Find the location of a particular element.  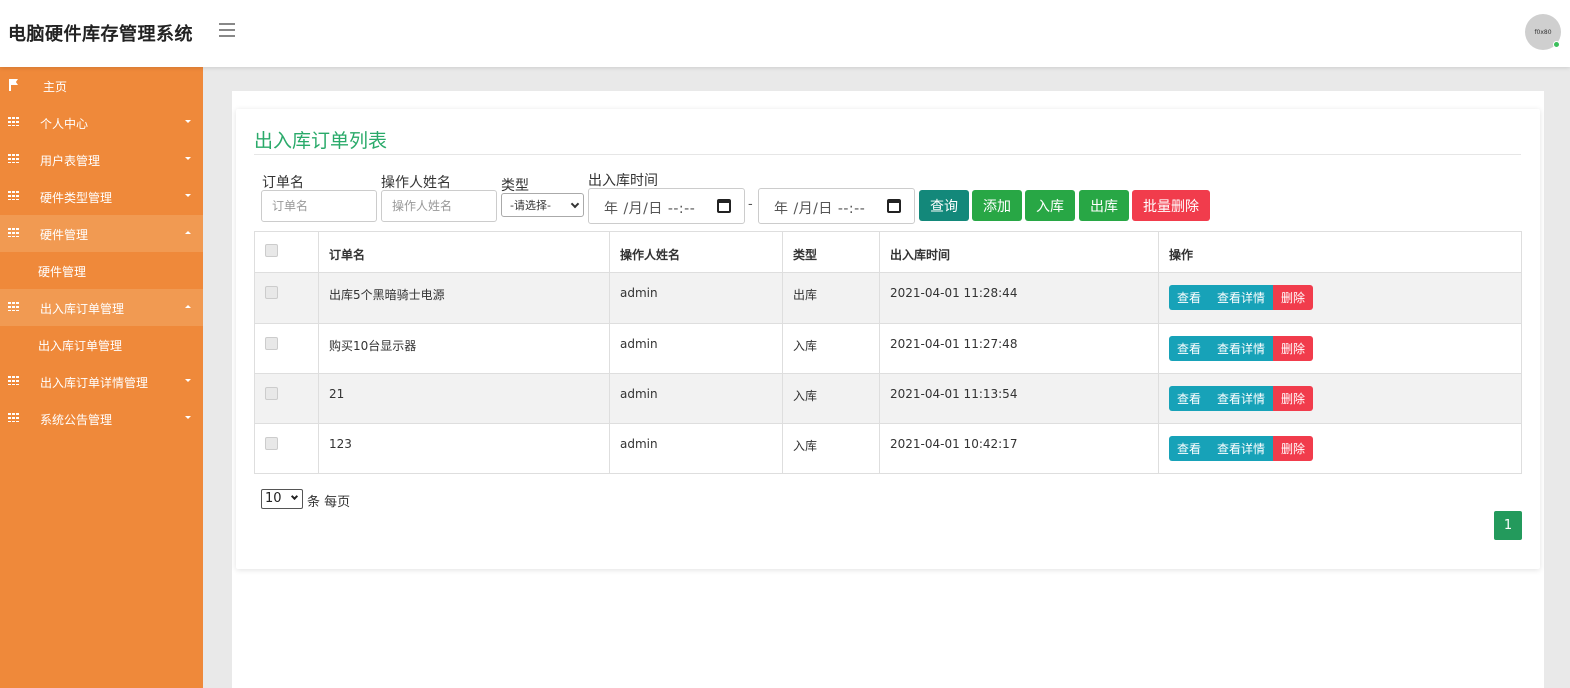

online-status-icon is located at coordinates (1556, 44).